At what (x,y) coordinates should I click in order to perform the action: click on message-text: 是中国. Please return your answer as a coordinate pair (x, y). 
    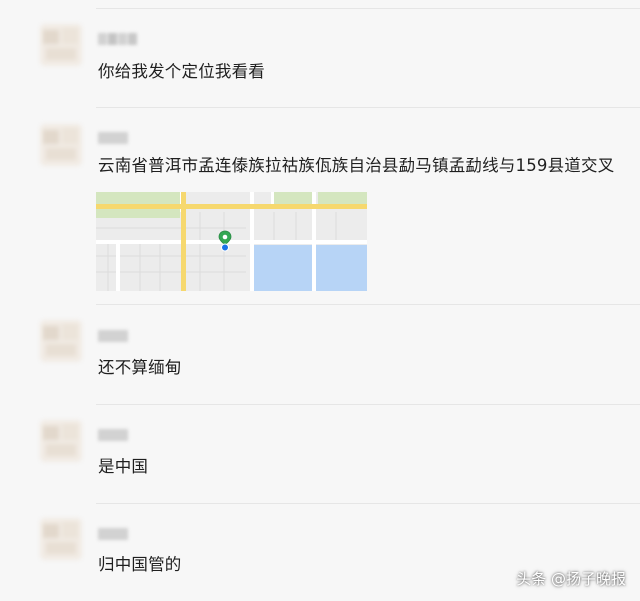
    Looking at the image, I should click on (123, 466).